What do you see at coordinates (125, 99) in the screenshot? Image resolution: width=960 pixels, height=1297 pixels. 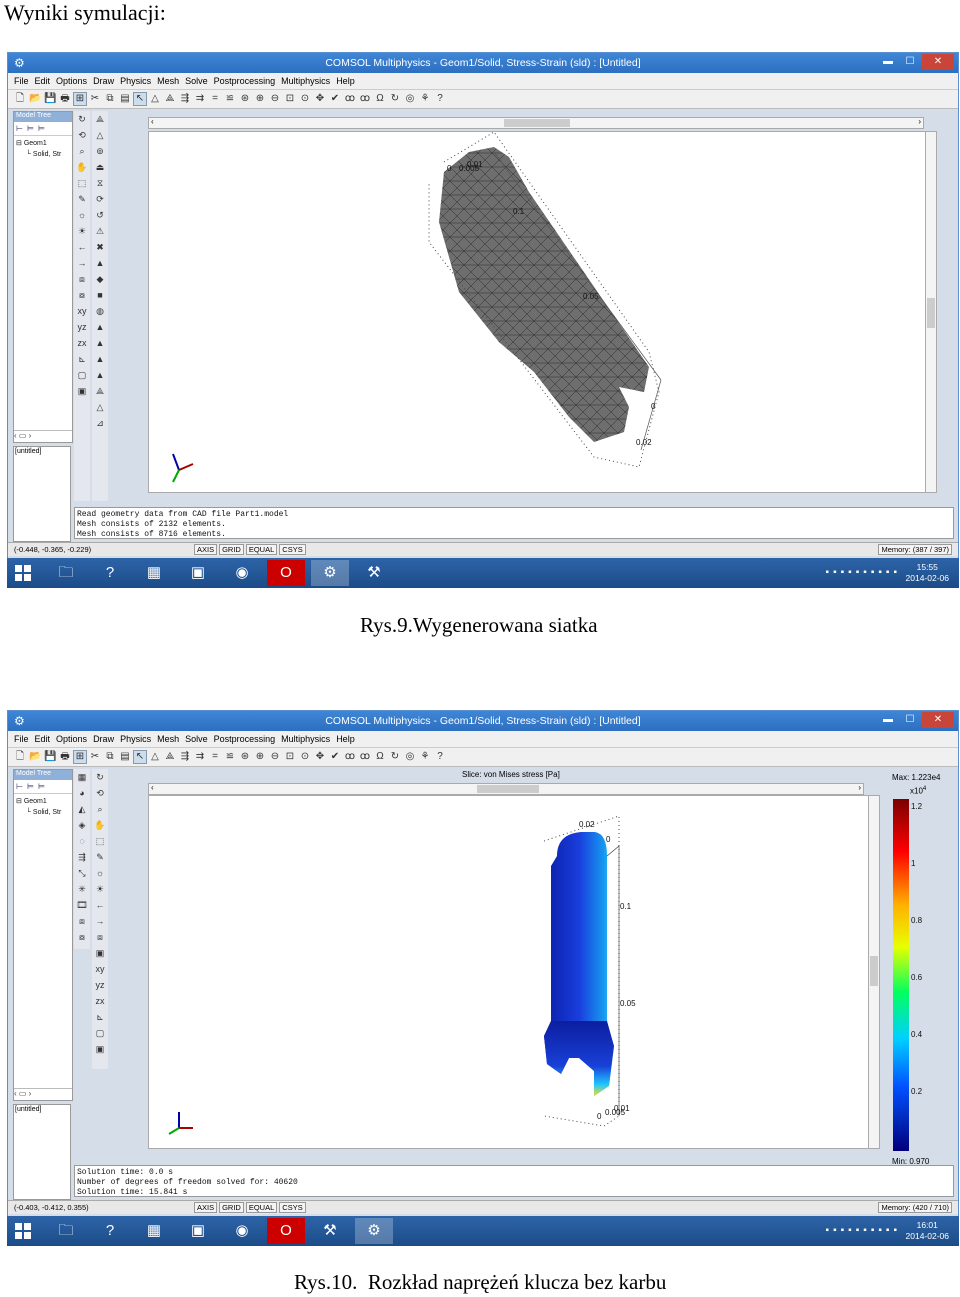 I see `paste-icon: ▤` at bounding box center [125, 99].